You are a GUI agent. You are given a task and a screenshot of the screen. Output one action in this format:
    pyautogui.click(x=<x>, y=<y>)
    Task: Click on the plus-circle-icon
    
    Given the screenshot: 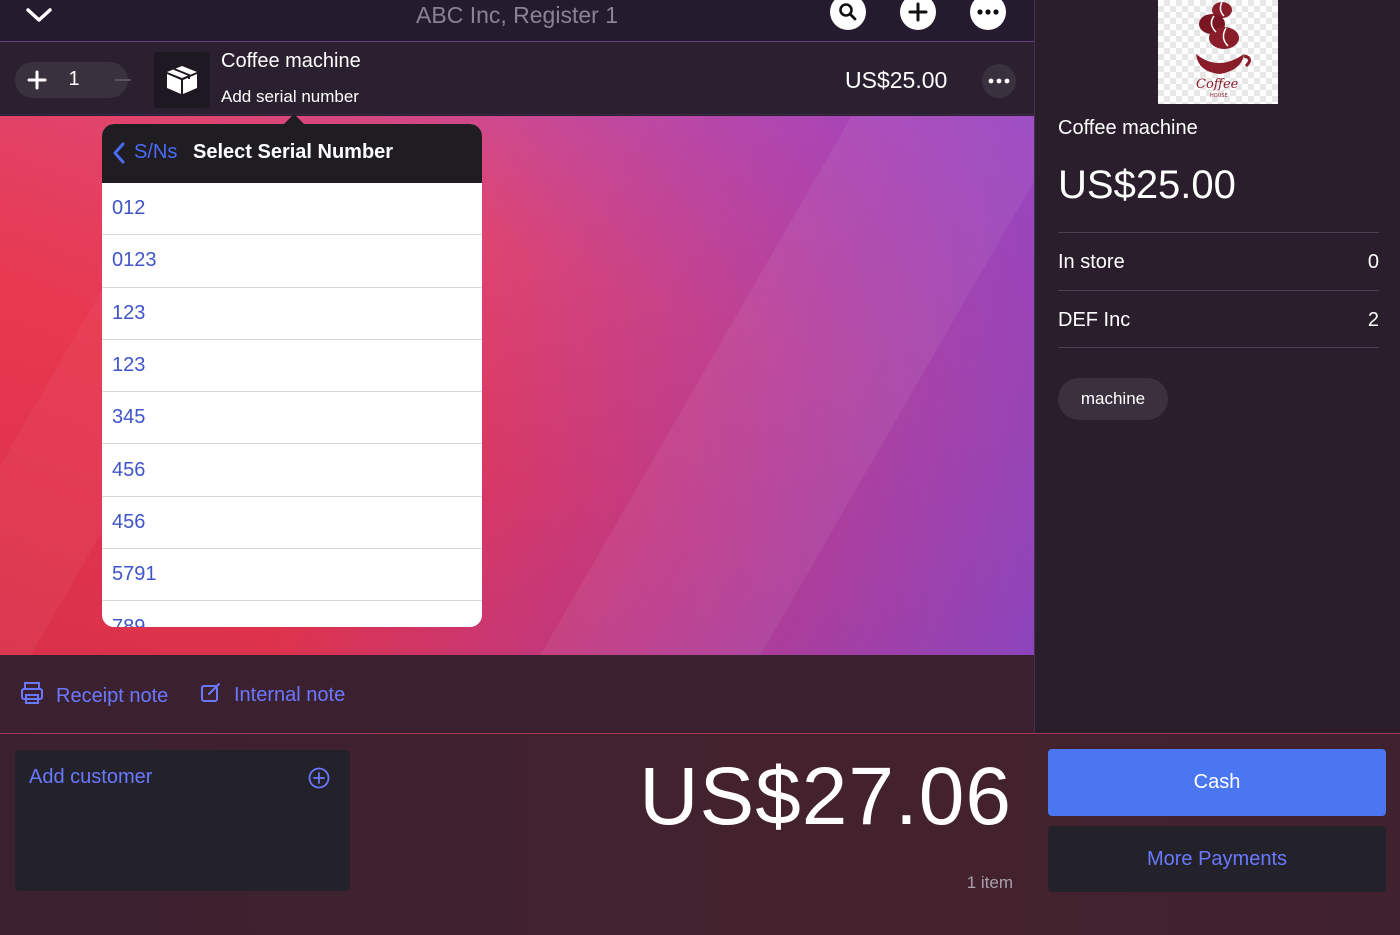 What is the action you would take?
    pyautogui.click(x=319, y=778)
    